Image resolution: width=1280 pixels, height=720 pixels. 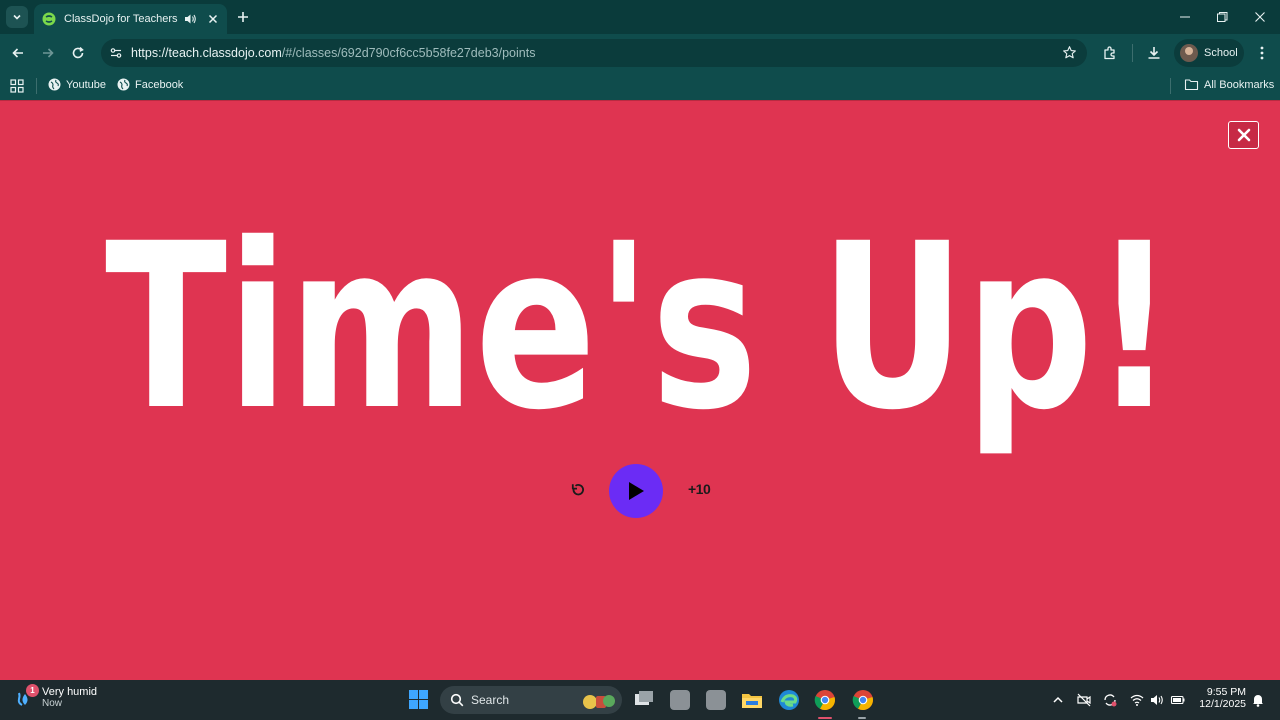 What do you see at coordinates (699, 489) in the screenshot?
I see `add-ten-button: +10` at bounding box center [699, 489].